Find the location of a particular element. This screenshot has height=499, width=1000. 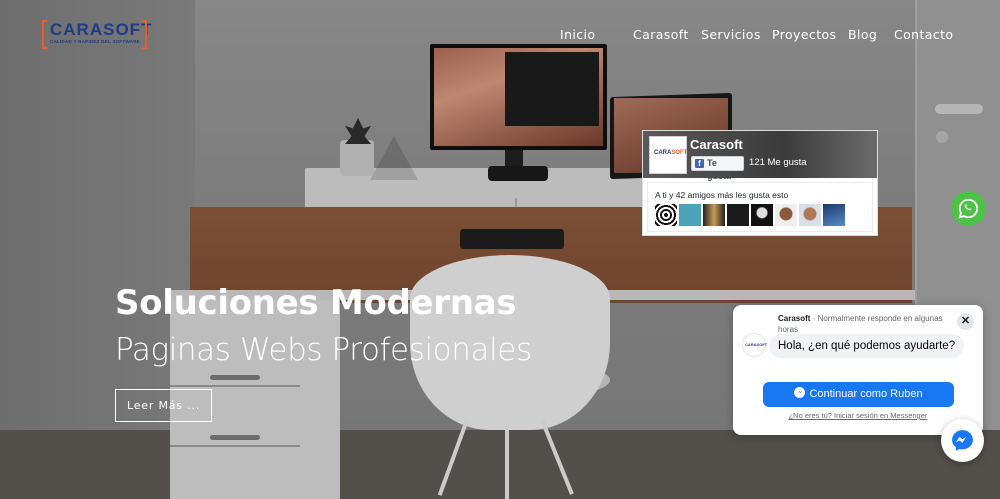

logo-bracket-left is located at coordinates (44, 34).